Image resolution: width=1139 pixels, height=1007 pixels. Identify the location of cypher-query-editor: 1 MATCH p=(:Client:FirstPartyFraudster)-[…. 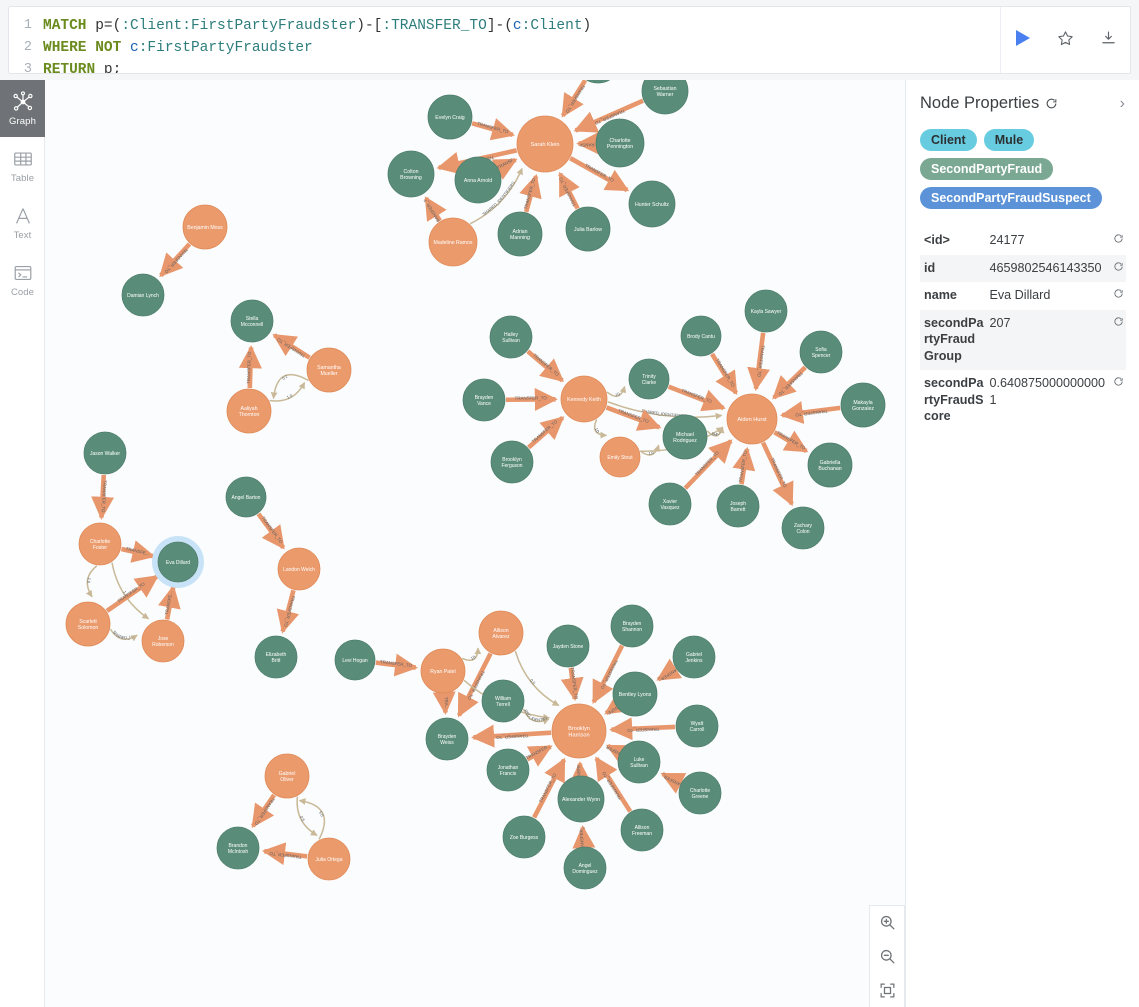
(504, 40).